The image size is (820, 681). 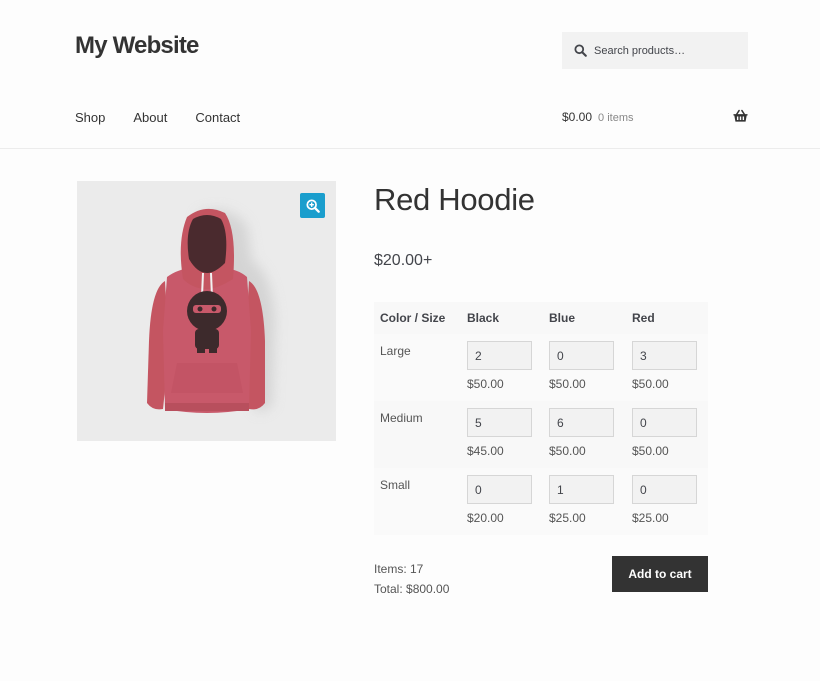 What do you see at coordinates (420, 318) in the screenshot?
I see `grid-corner-header: Color / Size` at bounding box center [420, 318].